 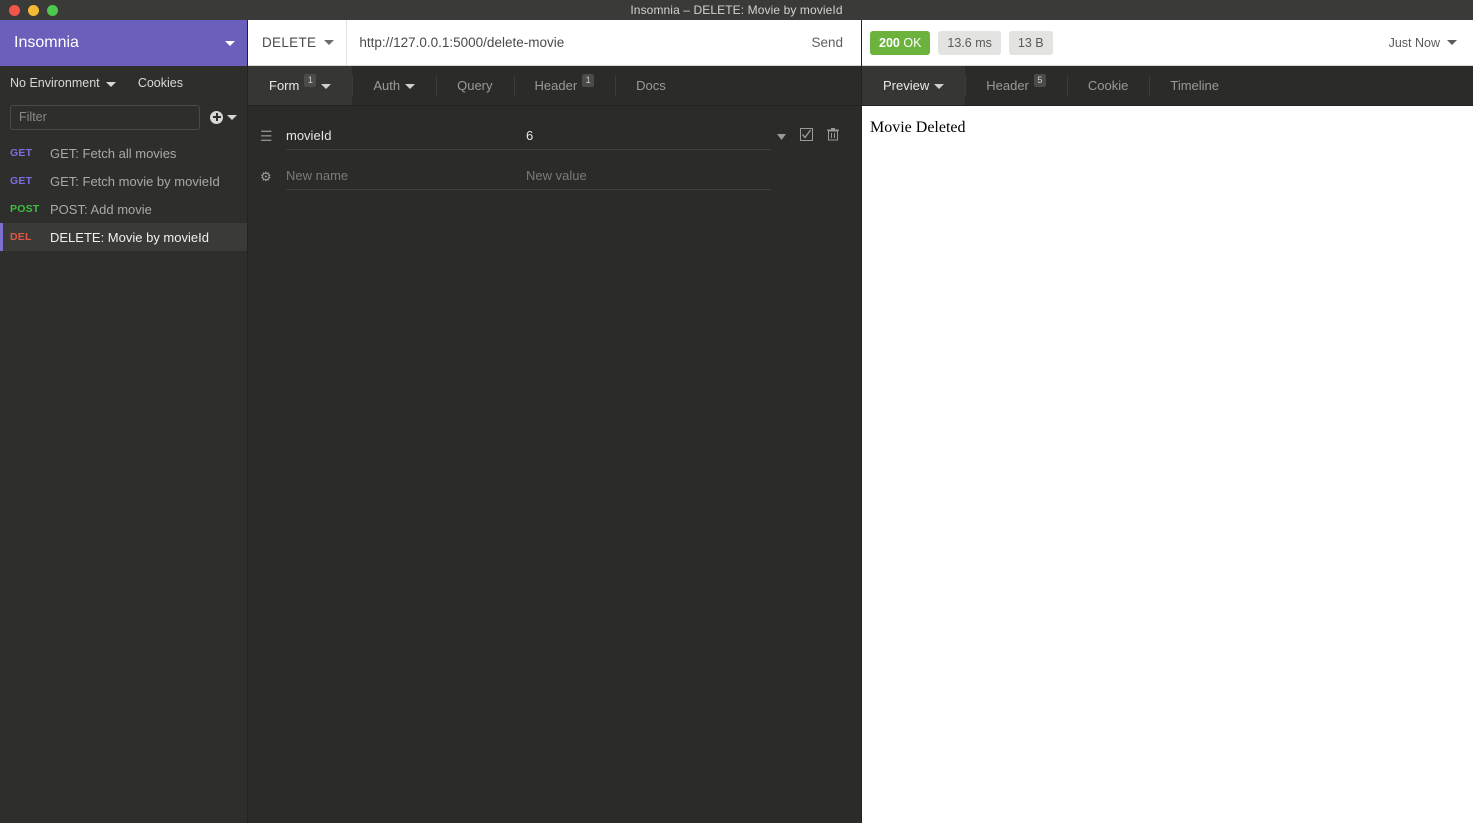 I want to click on zoom-button, so click(x=52, y=10).